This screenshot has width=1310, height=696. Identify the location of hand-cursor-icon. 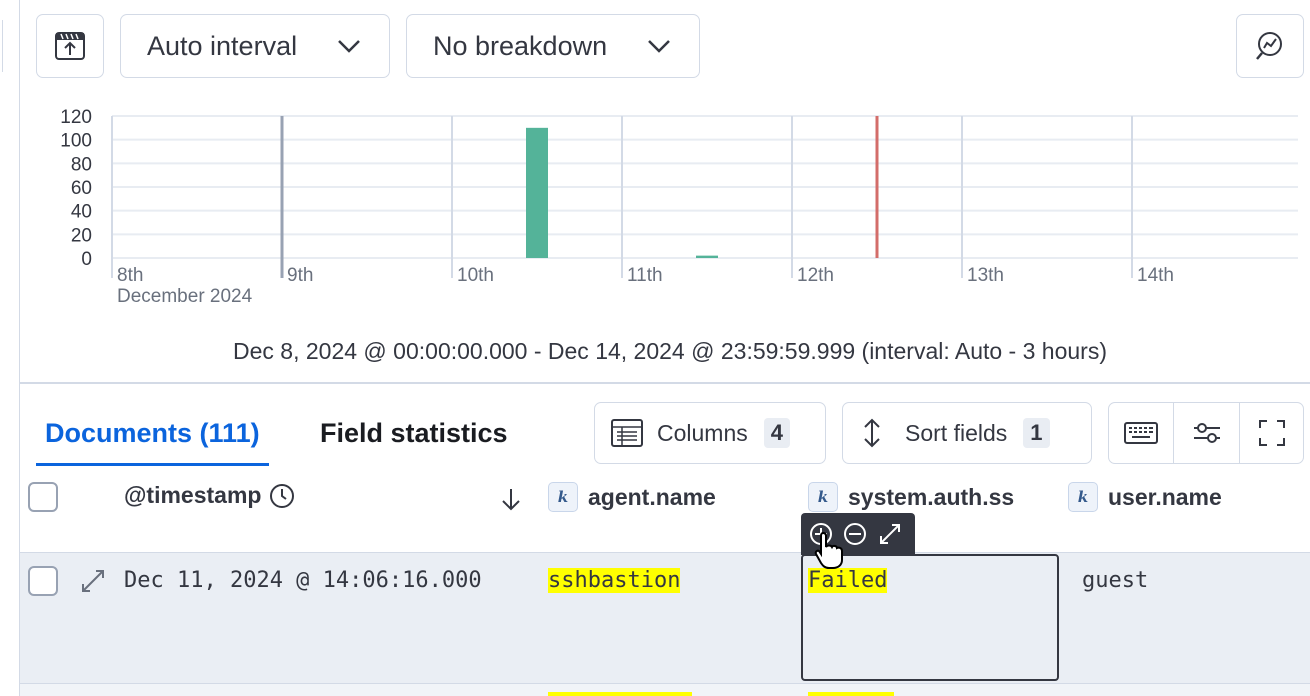
(828, 550).